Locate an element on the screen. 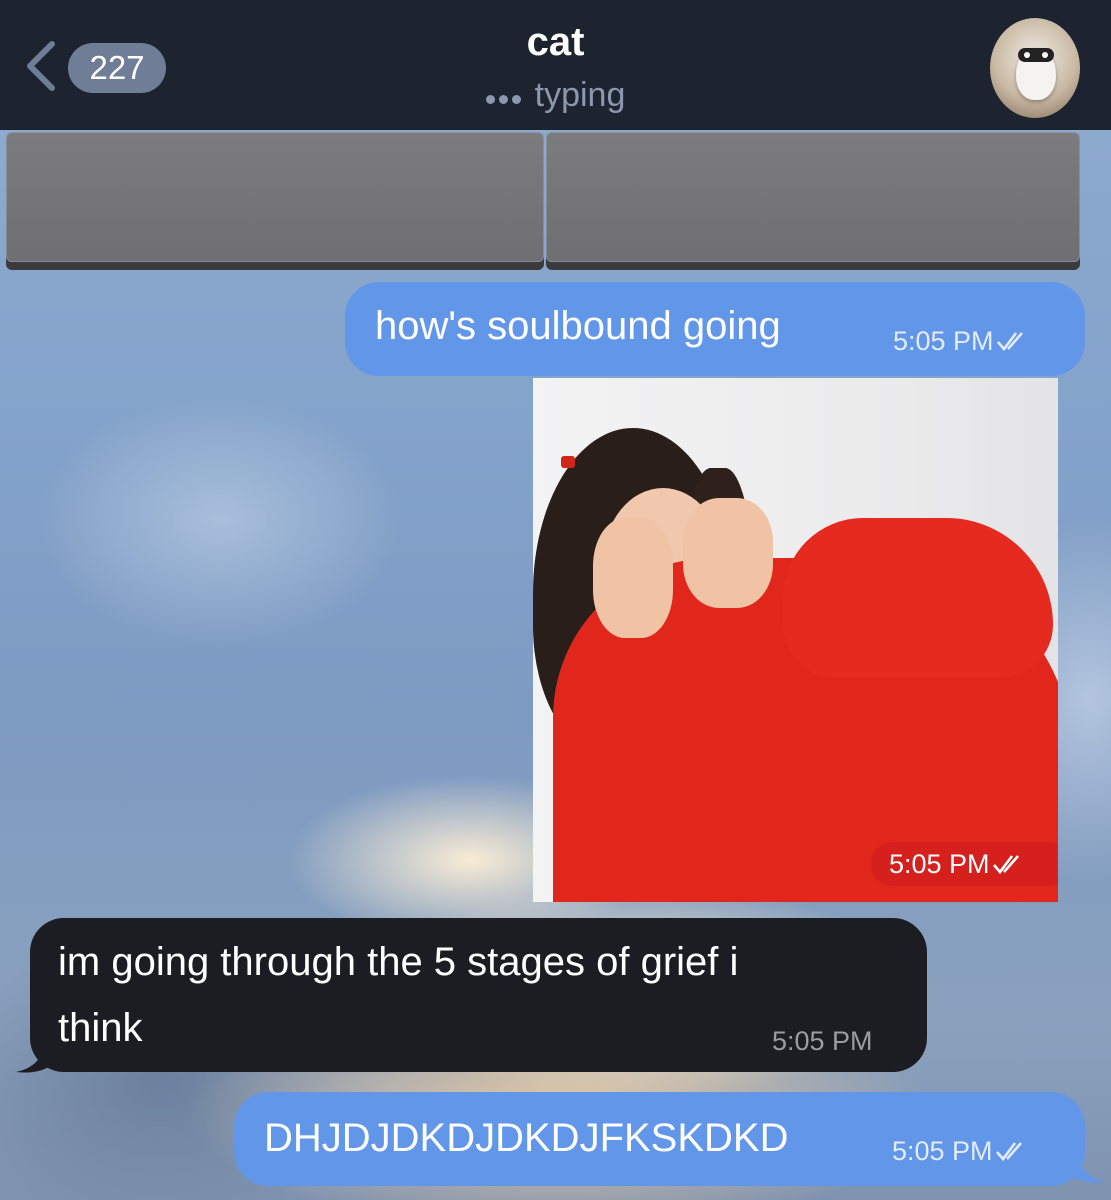  message-text-line-2: think is located at coordinates (100, 1028).